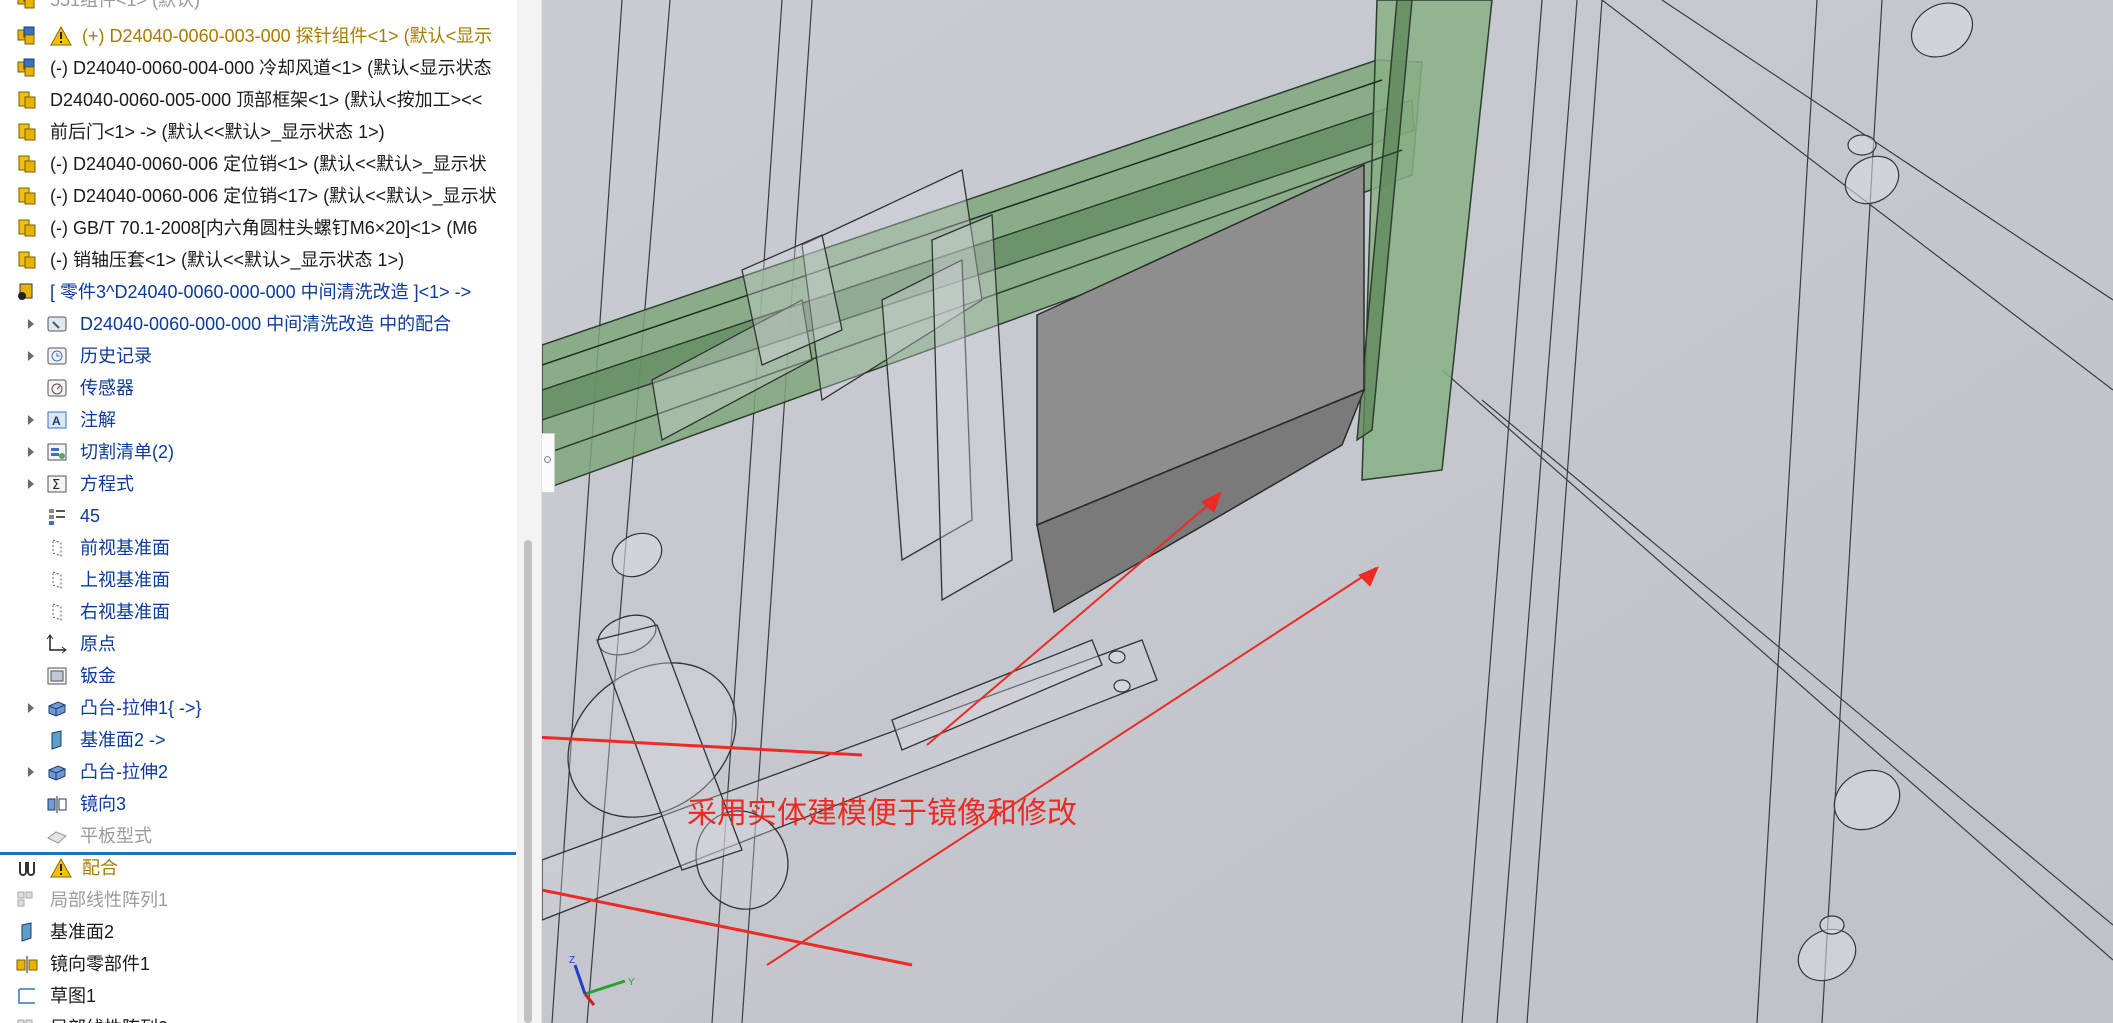 Image resolution: width=2113 pixels, height=1023 pixels. What do you see at coordinates (127, 452) in the screenshot?
I see `tree-item-label: 切割清单(2)` at bounding box center [127, 452].